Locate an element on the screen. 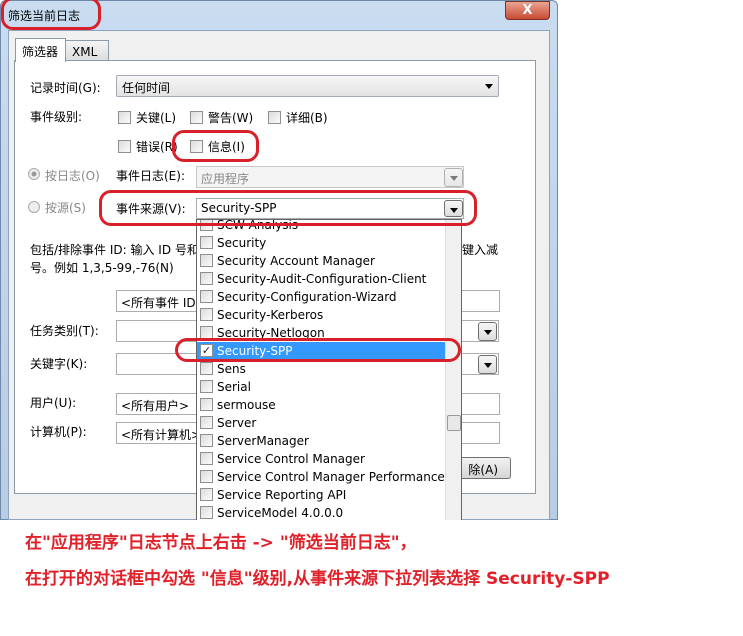  list-item: Security-Configuration-Wizard is located at coordinates (321, 297).